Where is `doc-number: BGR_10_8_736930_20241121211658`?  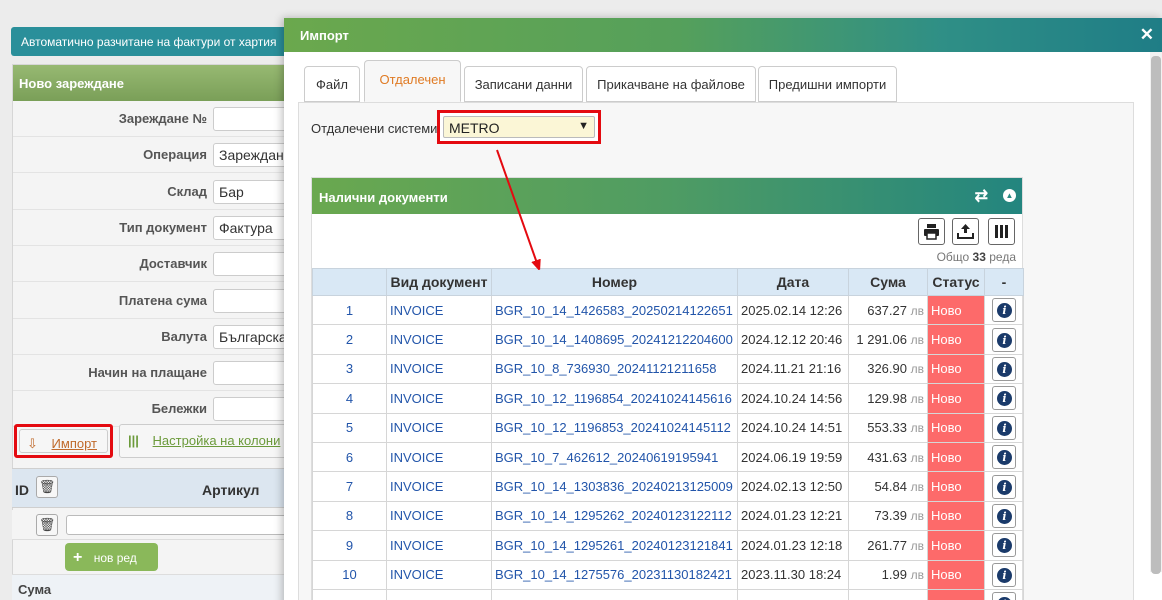
doc-number: BGR_10_8_736930_20241121211658 is located at coordinates (614, 369).